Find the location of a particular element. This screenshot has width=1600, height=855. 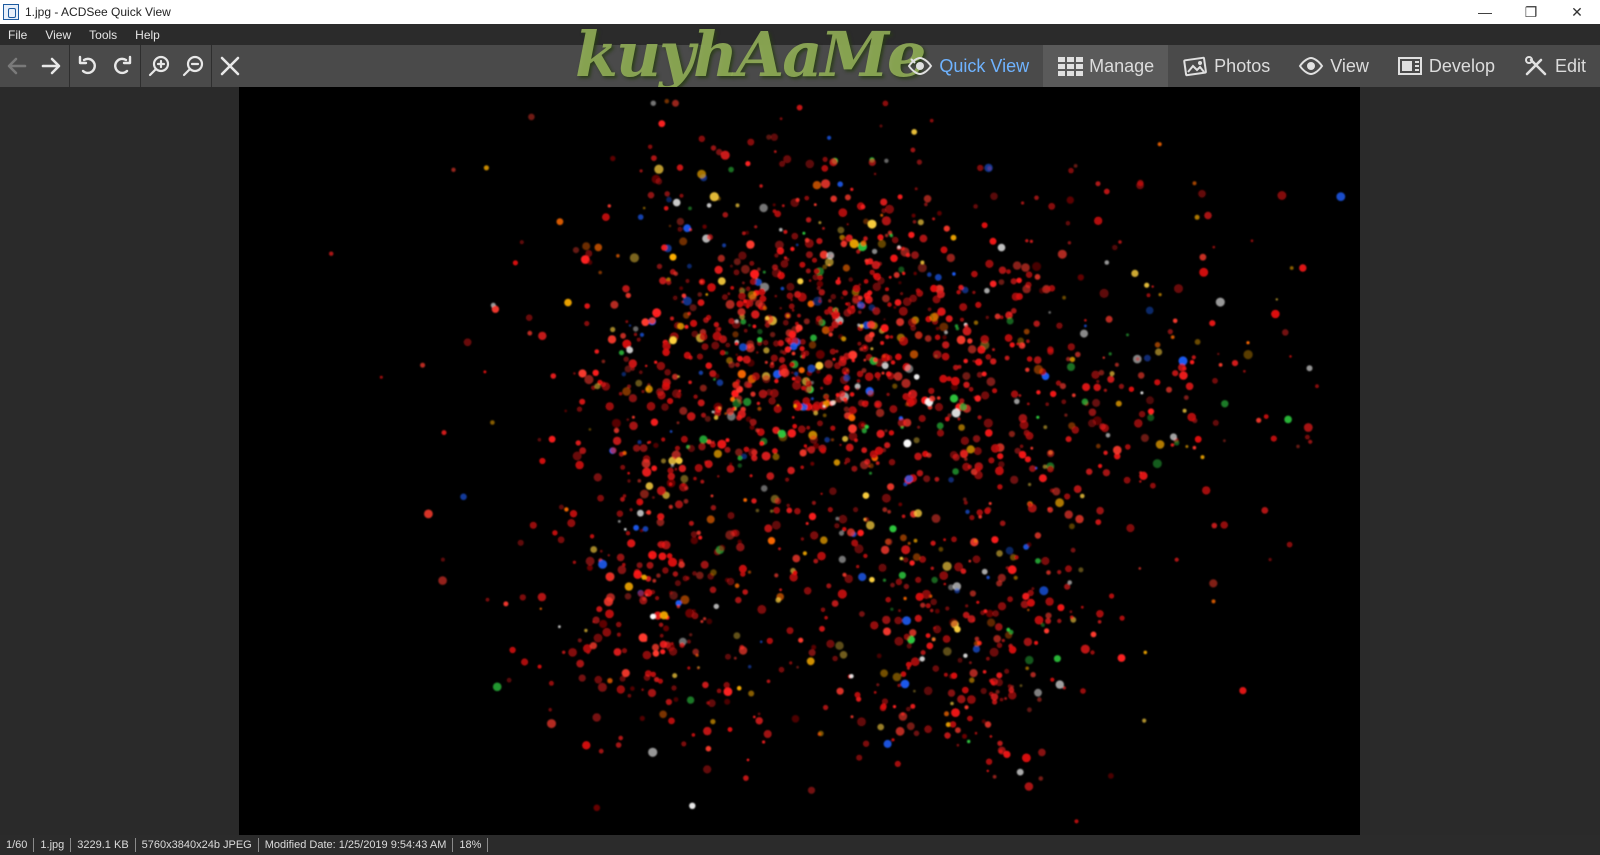

tab-edit: Edit is located at coordinates (1554, 66).